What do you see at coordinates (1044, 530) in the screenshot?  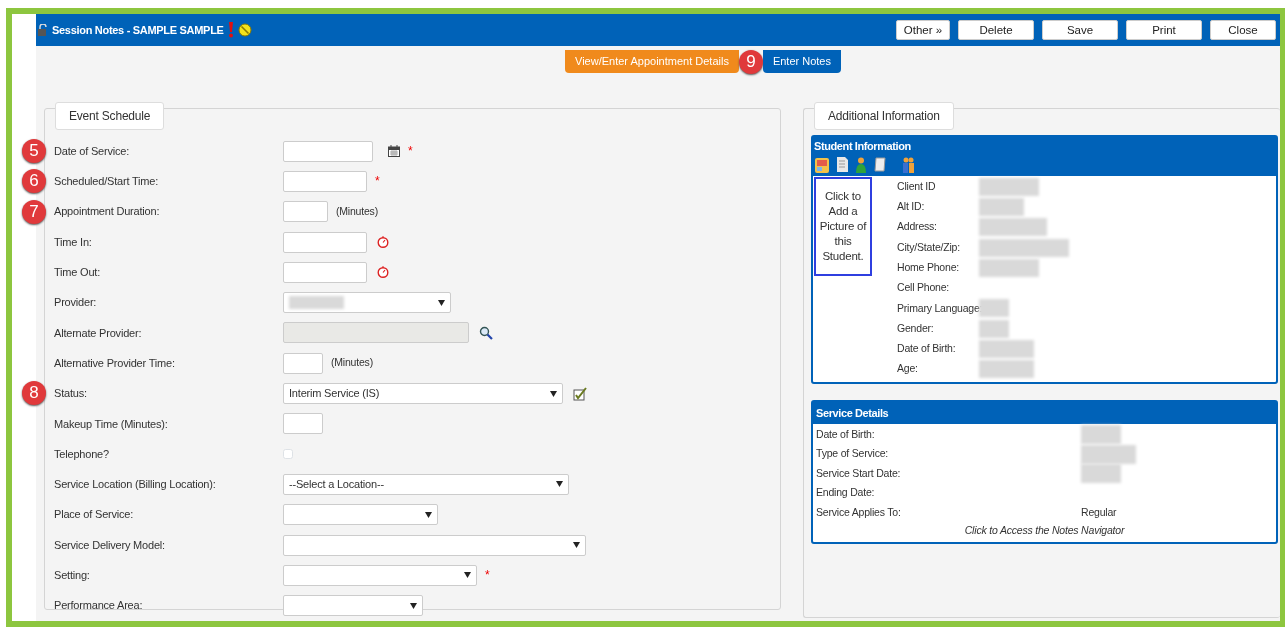 I see `navigator-link: Click to Access the Notes Navigator` at bounding box center [1044, 530].